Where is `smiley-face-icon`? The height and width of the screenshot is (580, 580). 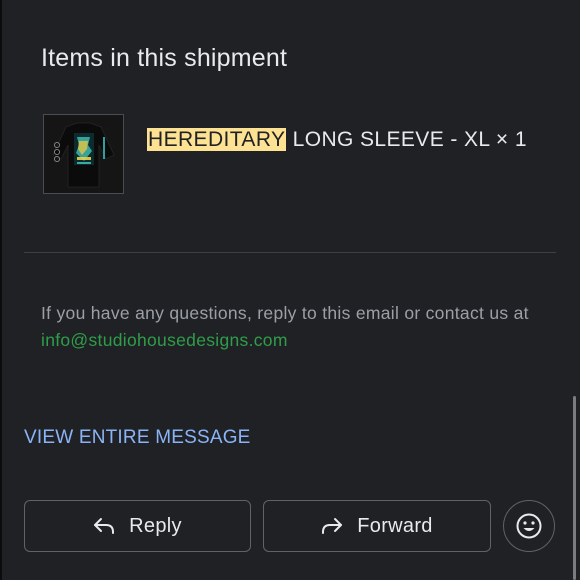
smiley-face-icon is located at coordinates (529, 526).